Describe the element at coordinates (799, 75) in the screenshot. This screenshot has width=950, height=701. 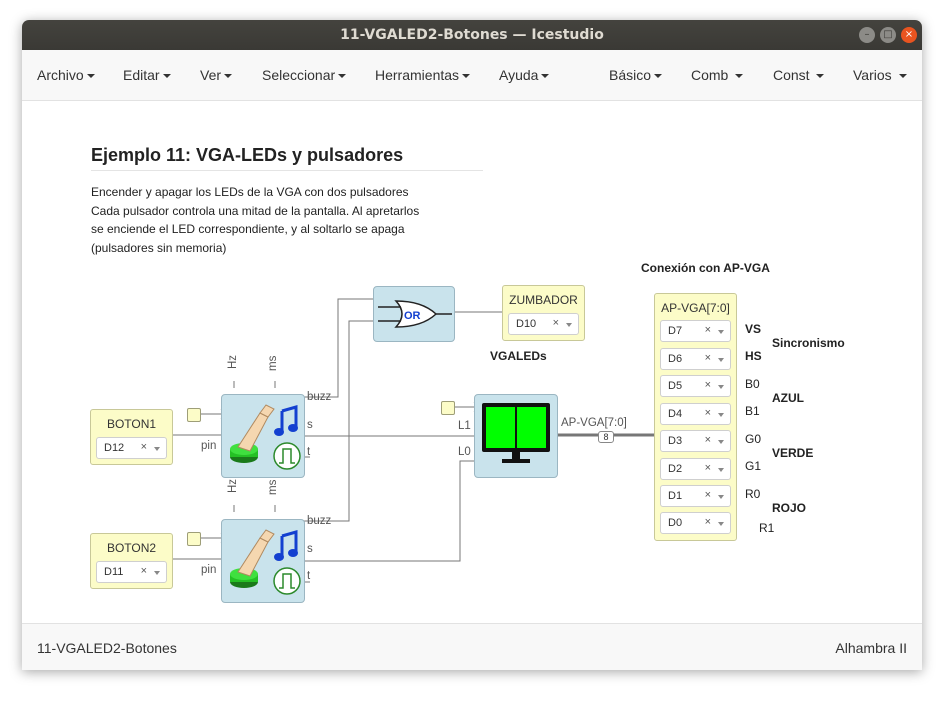
I see `menu-const: Const` at that location.